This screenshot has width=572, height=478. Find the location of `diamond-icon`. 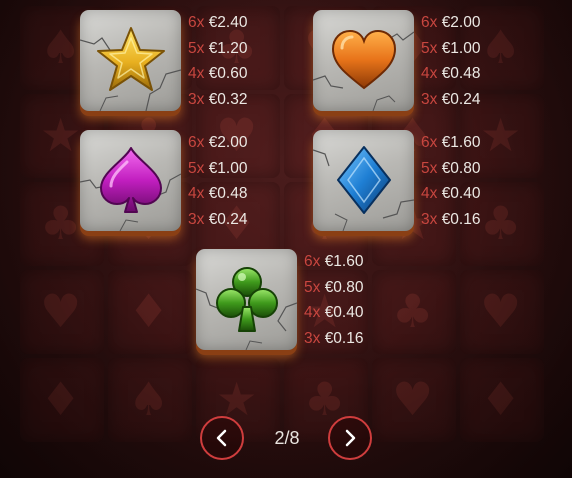

diamond-icon is located at coordinates (364, 180).